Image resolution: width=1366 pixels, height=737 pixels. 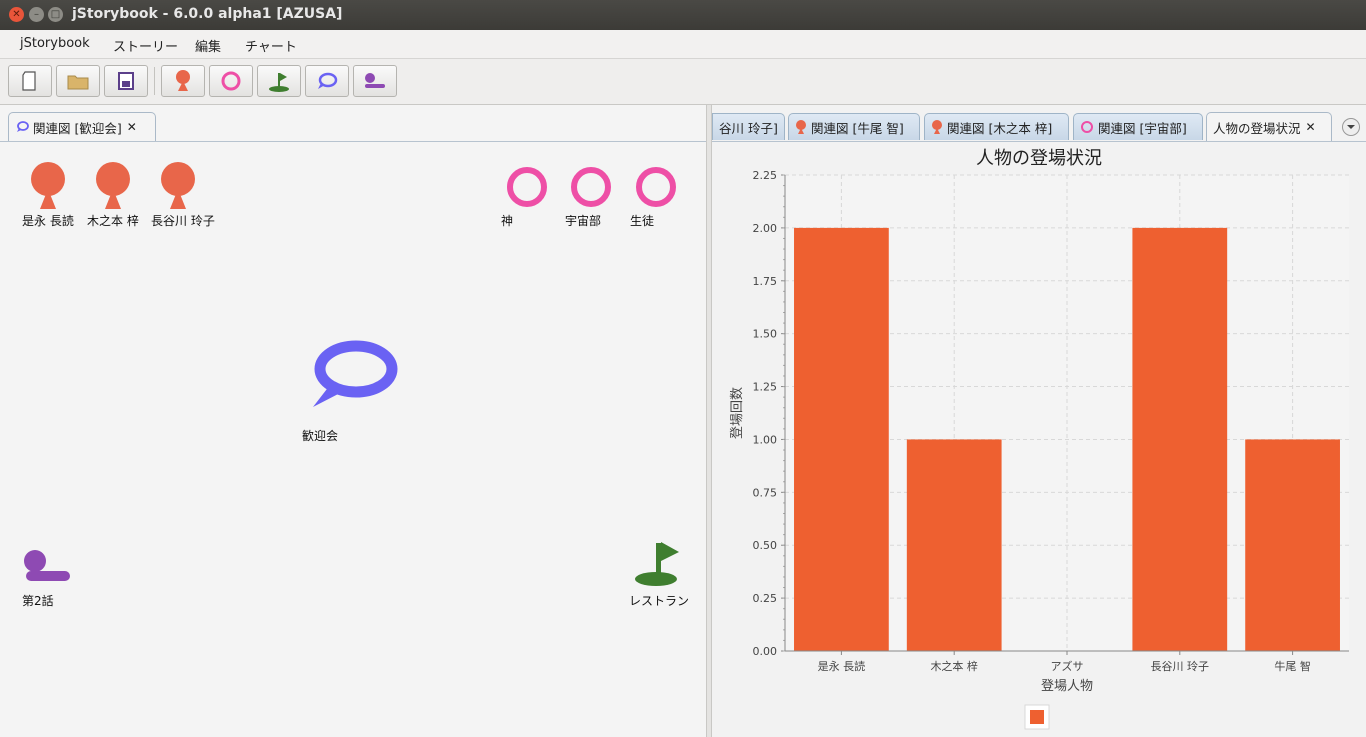 What do you see at coordinates (954, 666) in the screenshot?
I see `x-tick-label: 木之本 梓` at bounding box center [954, 666].